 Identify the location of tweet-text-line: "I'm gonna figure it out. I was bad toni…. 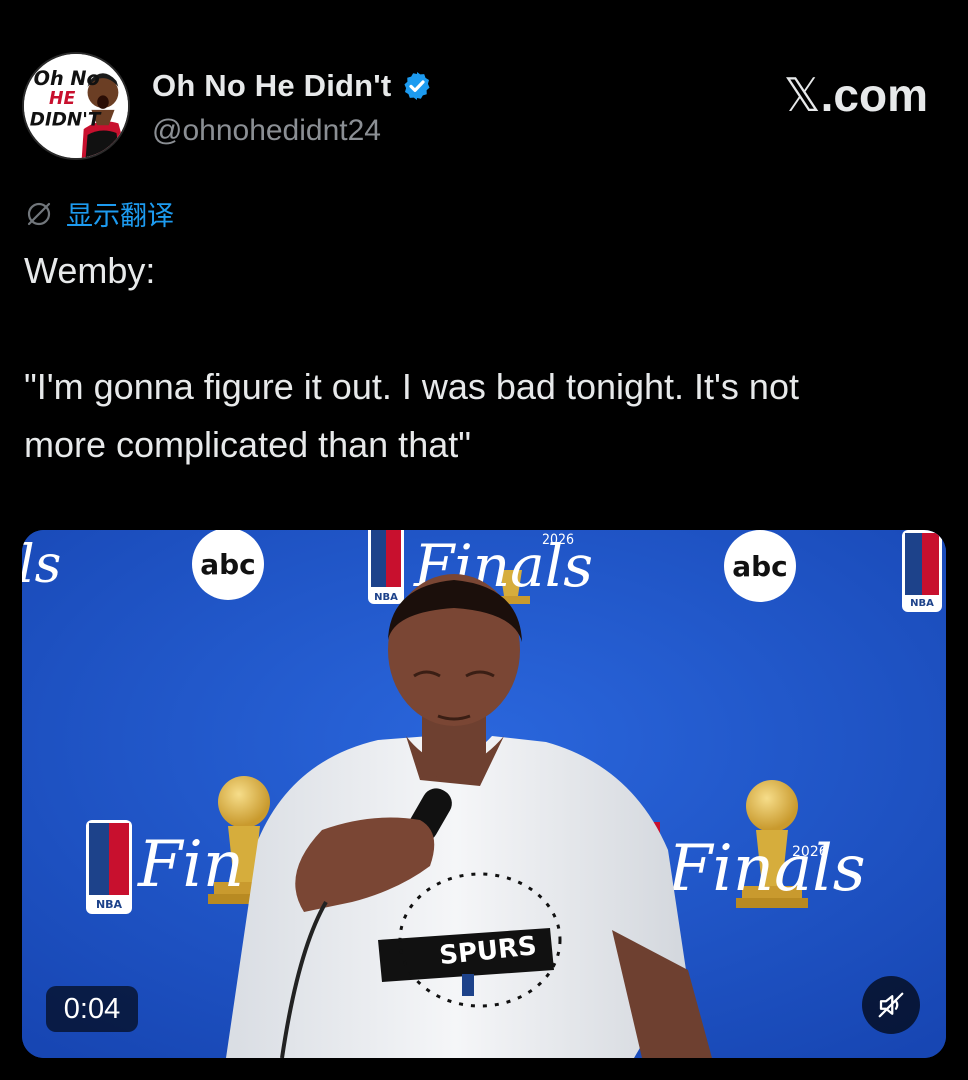
(411, 386).